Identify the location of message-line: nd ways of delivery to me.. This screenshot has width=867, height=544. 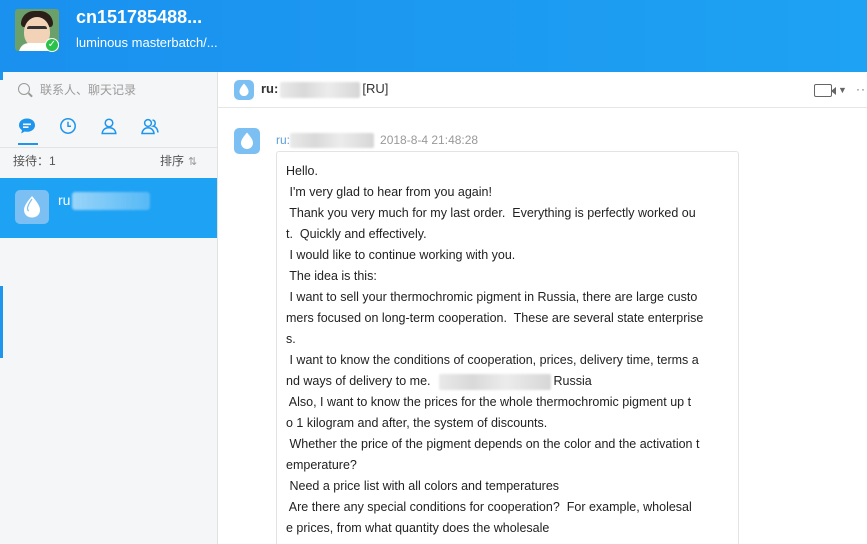
(358, 381).